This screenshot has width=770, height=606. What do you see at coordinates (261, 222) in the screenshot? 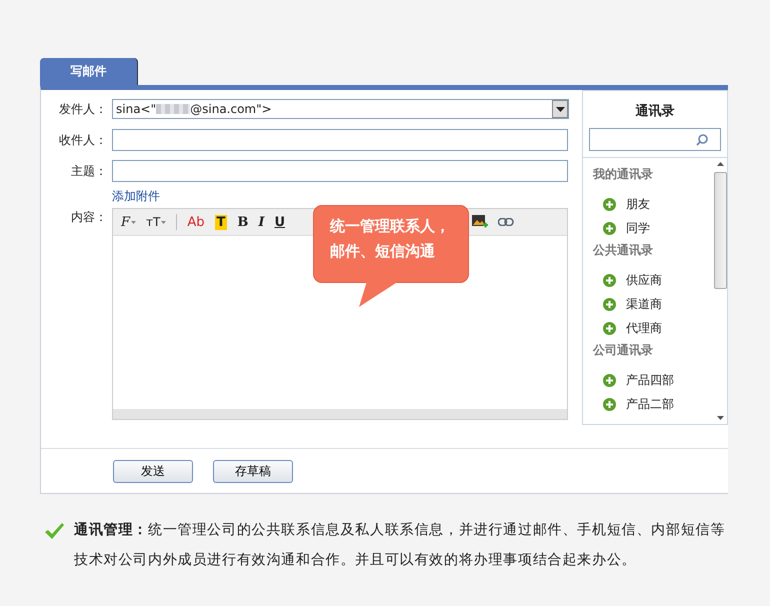
I see `italic-button: I` at bounding box center [261, 222].